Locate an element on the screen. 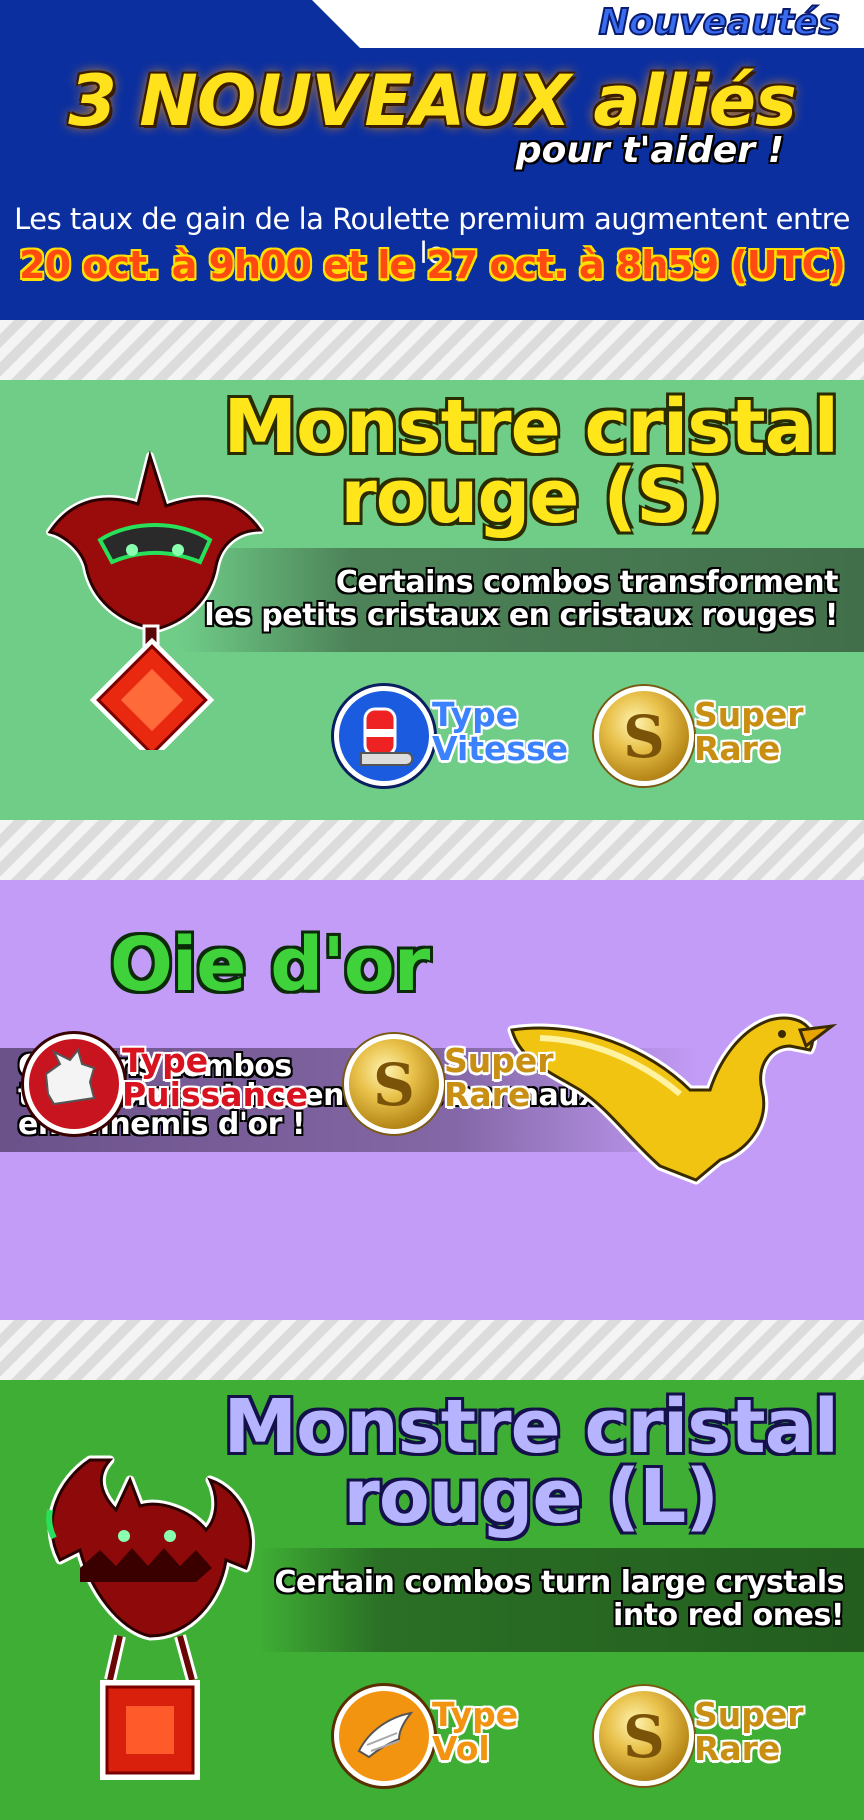  flight-wing-icon is located at coordinates (384, 1736).